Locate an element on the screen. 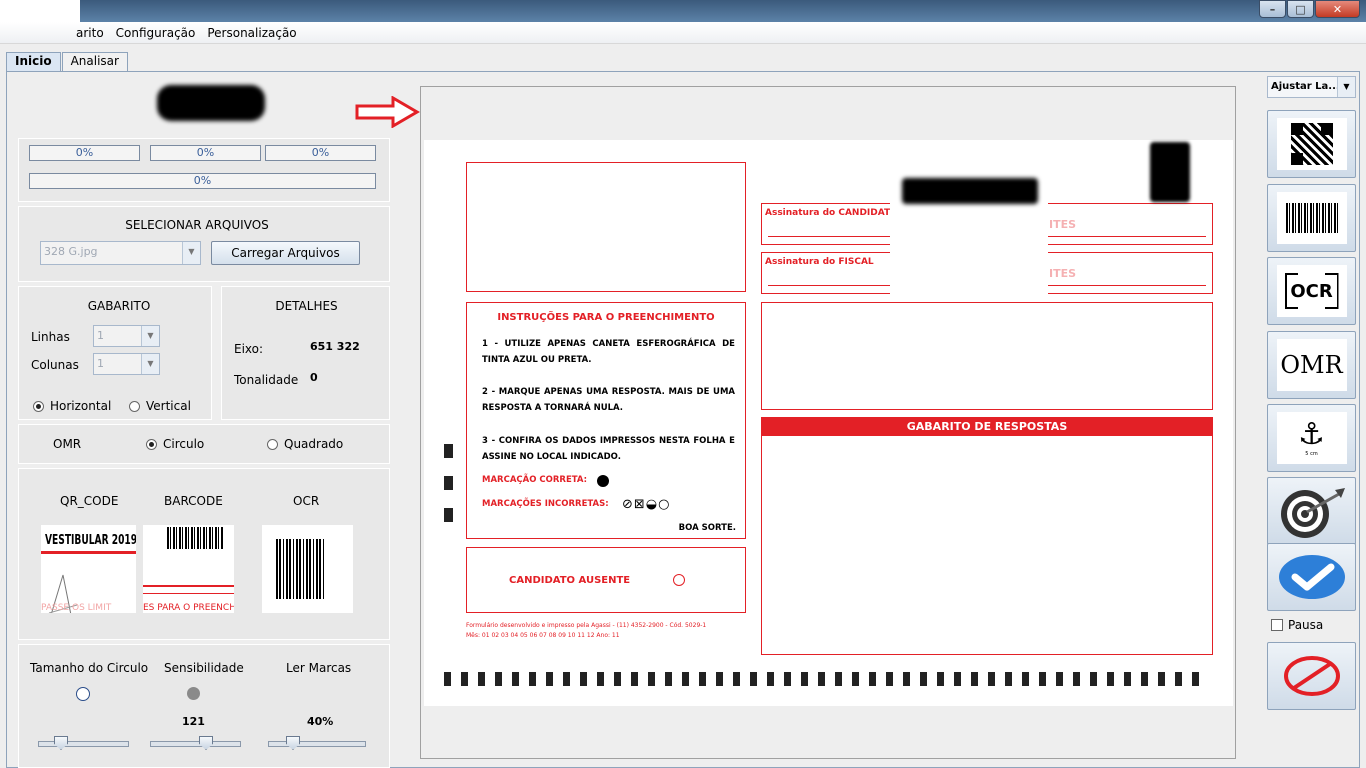 Image resolution: width=1366 pixels, height=768 pixels. circle-size-slider is located at coordinates (83, 743).